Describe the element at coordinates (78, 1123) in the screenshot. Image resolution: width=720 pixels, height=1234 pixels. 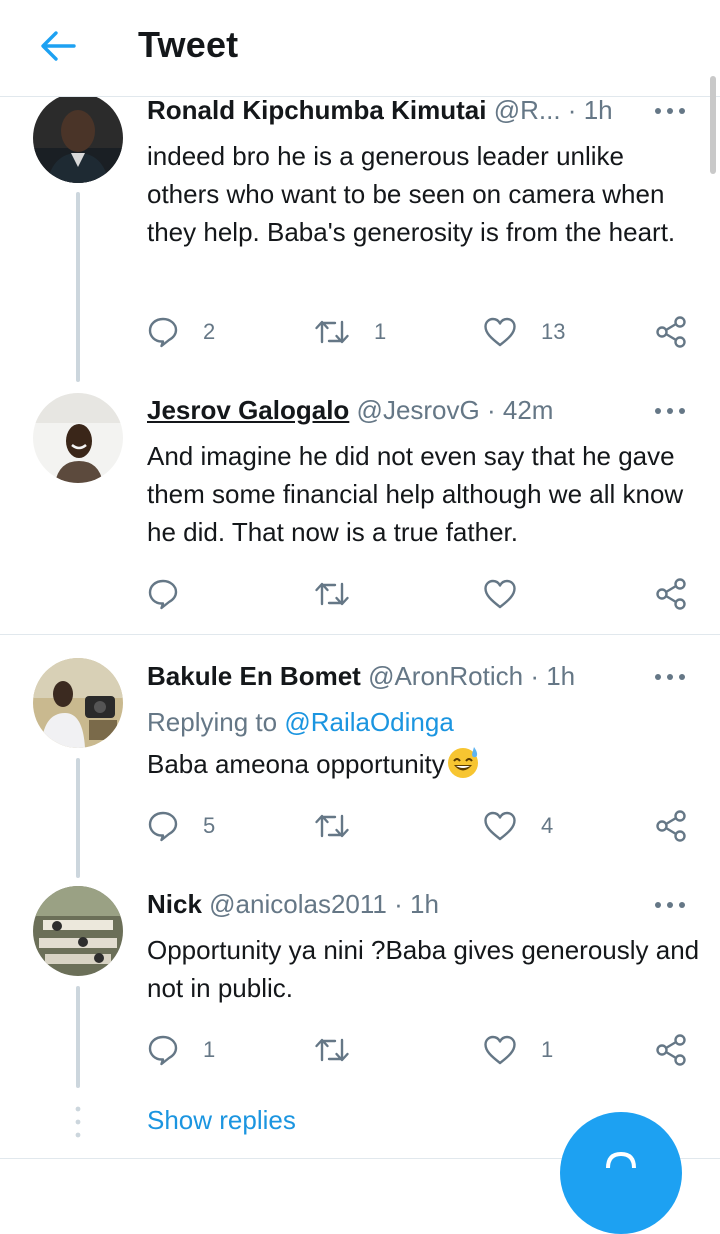
I see `thread-continuation-dots` at that location.